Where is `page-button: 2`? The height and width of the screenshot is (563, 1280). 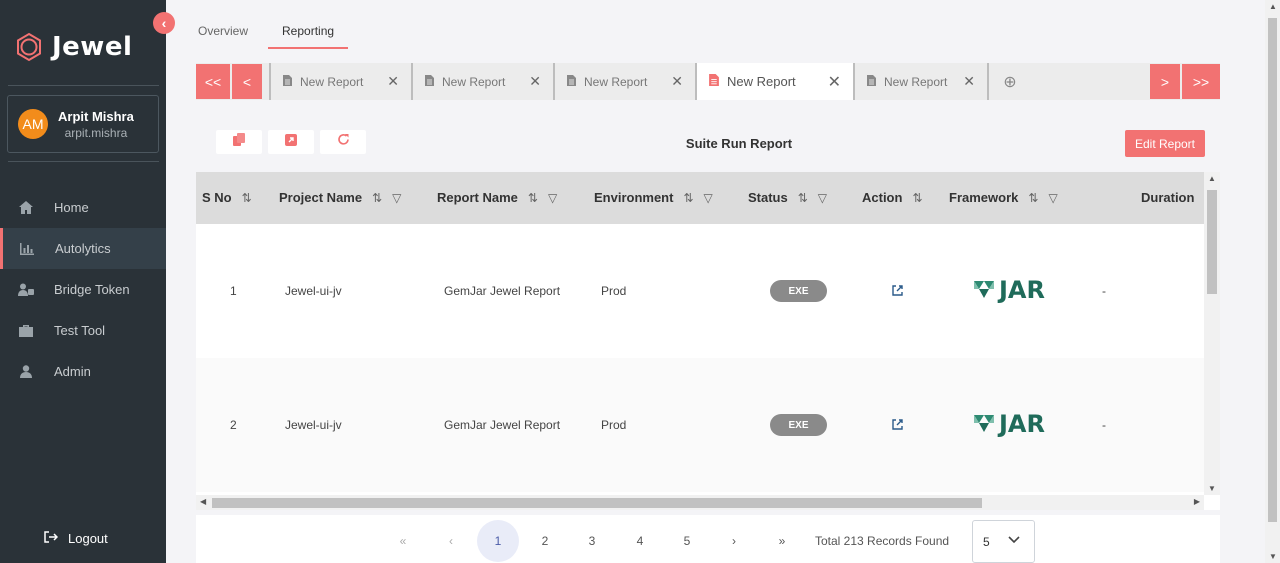 page-button: 2 is located at coordinates (545, 541).